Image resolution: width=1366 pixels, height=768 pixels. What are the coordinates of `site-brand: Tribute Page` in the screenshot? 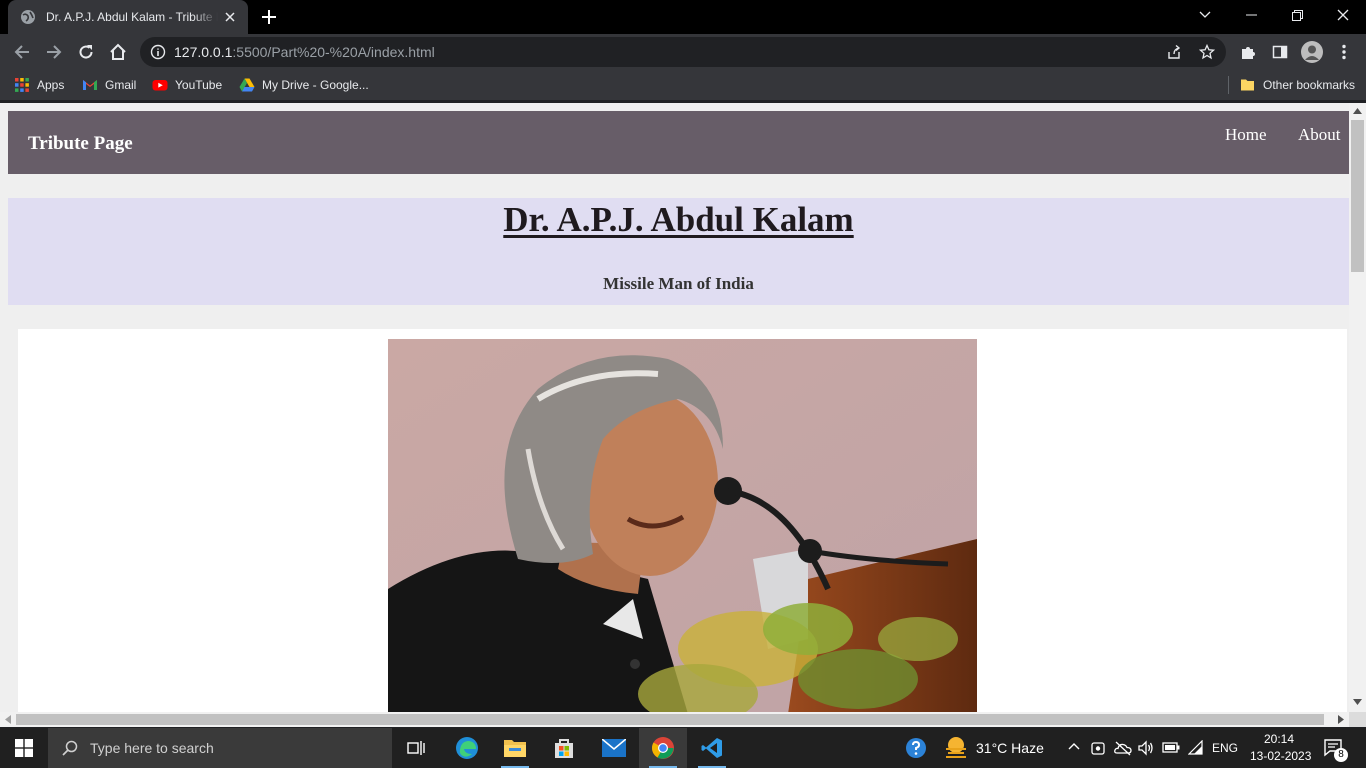 It's located at (80, 144).